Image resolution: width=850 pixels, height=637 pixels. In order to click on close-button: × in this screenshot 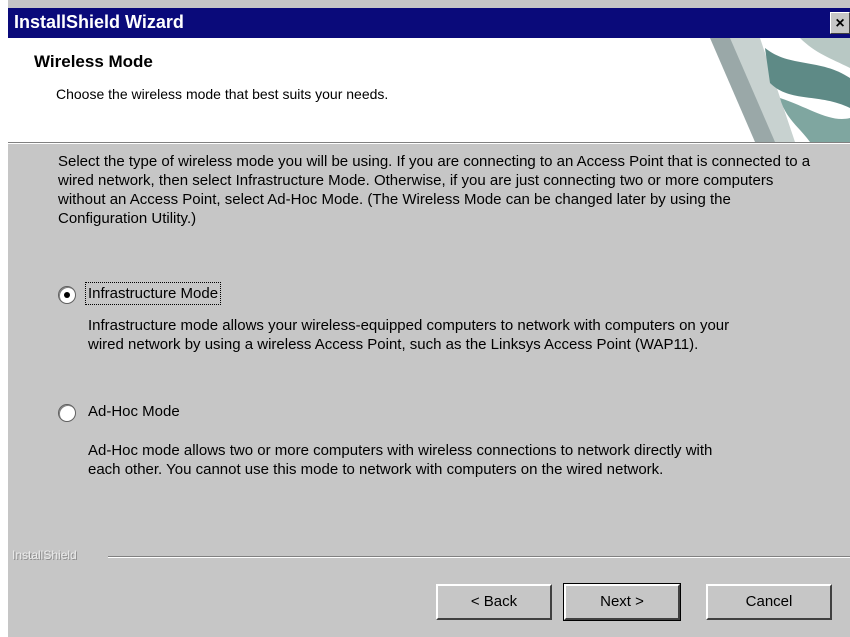, I will do `click(840, 23)`.